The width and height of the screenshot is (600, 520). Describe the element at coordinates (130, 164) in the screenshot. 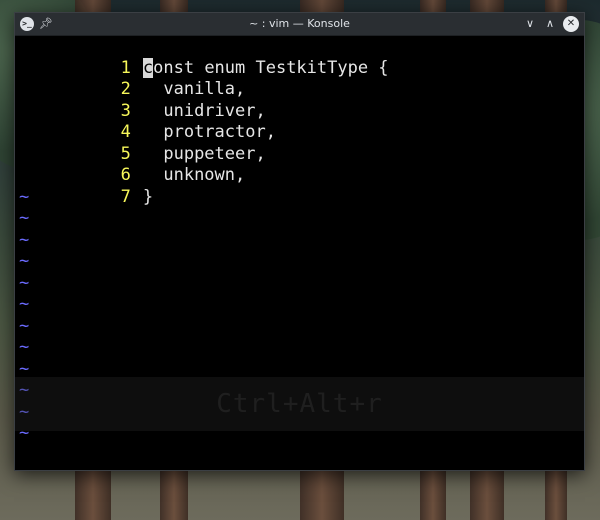

I see `editor-line: 6 unknown,` at that location.